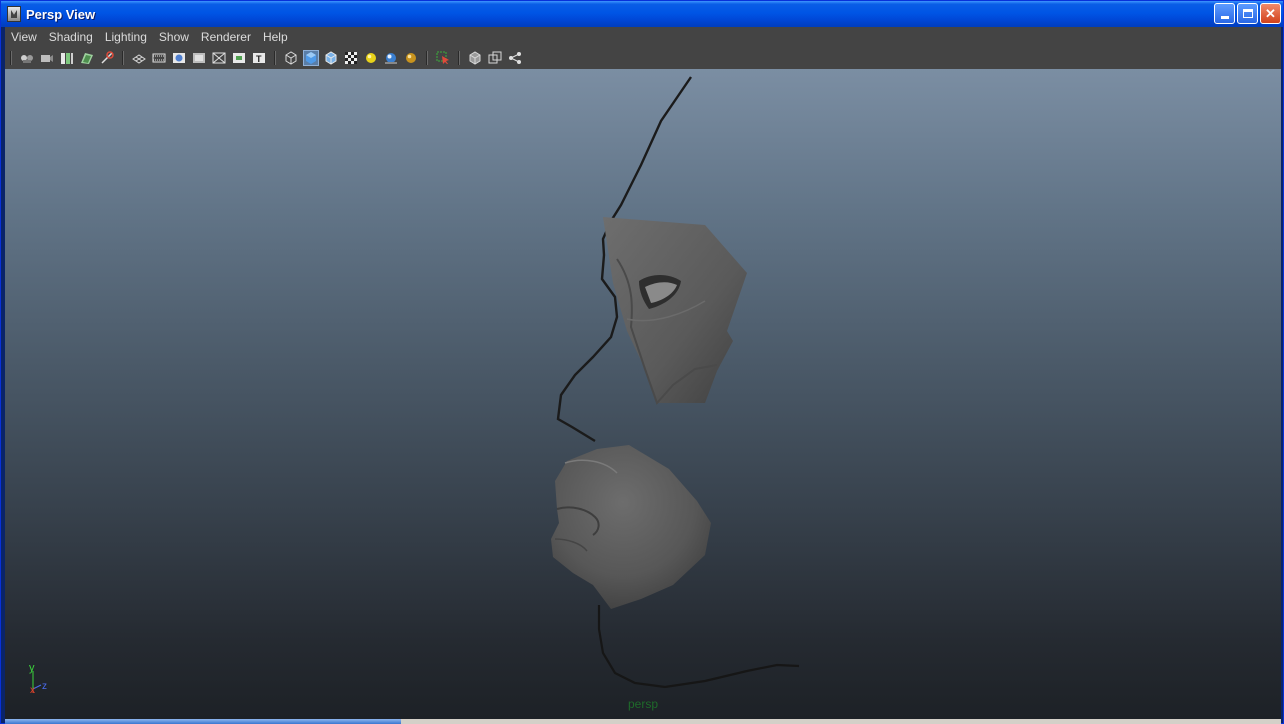  What do you see at coordinates (643, 704) in the screenshot?
I see `camera-name-label: persp` at bounding box center [643, 704].